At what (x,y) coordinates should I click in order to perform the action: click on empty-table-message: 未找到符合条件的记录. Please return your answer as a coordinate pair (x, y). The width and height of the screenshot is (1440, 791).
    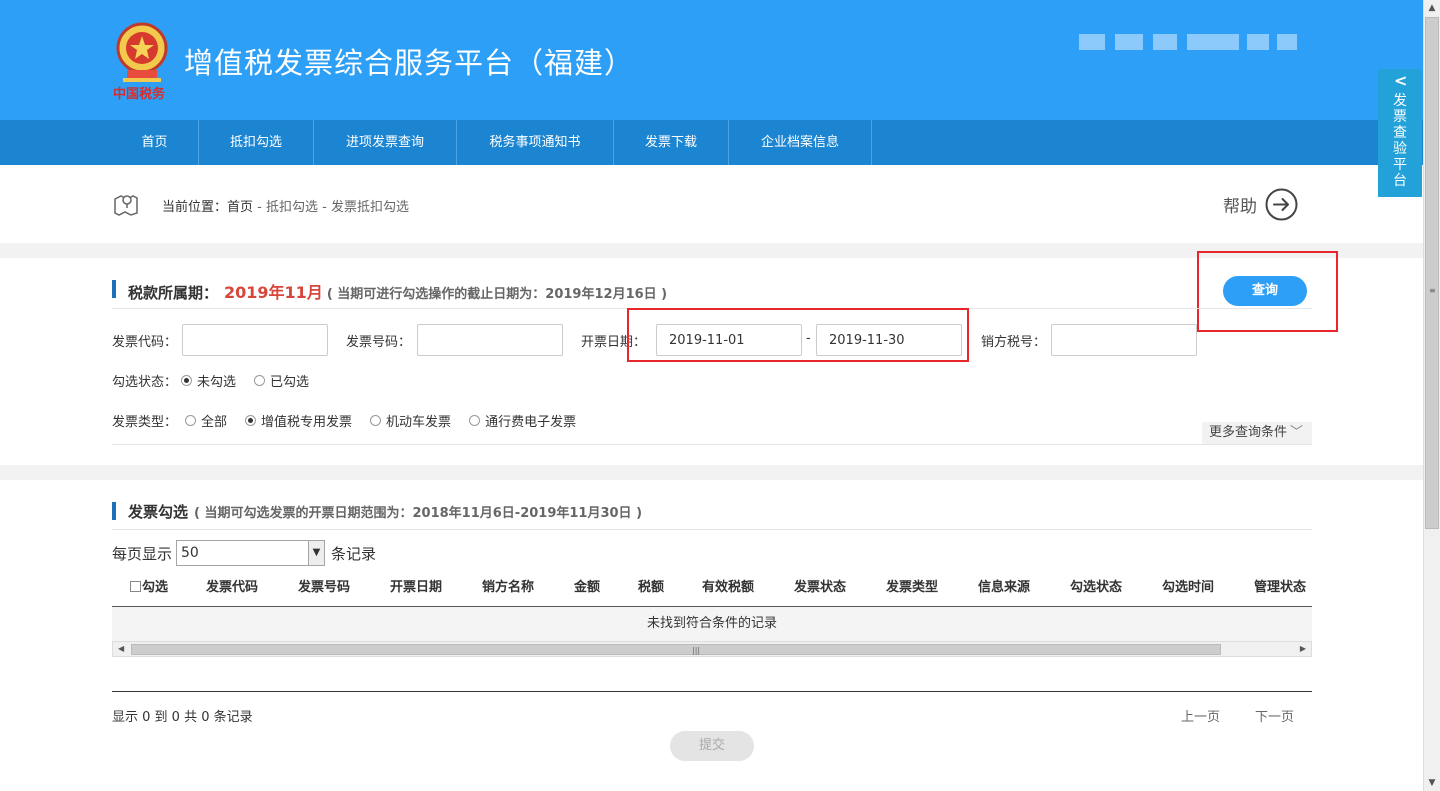
    Looking at the image, I should click on (712, 624).